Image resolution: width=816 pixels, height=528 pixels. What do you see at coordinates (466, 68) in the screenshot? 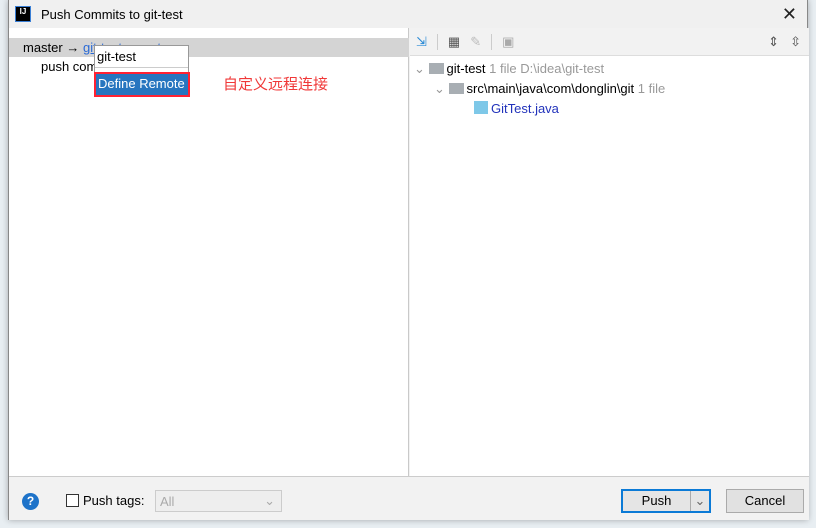
I see `root-name: git-test` at bounding box center [466, 68].